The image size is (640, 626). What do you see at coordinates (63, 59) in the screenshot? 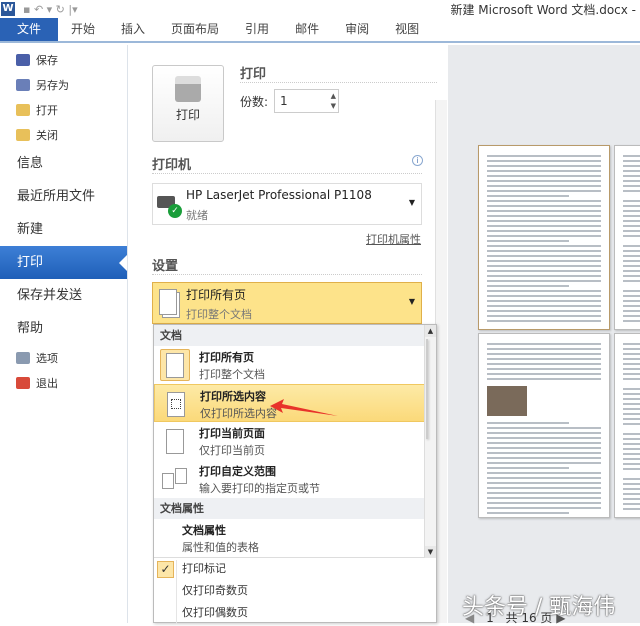
I see `sidebar-item-save: 保存` at bounding box center [63, 59].